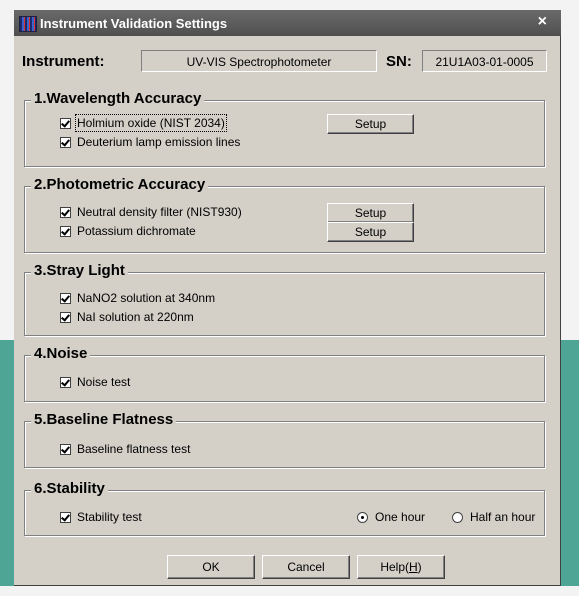 This screenshot has width=579, height=596. Describe the element at coordinates (289, 591) in the screenshot. I see `background-bottom` at that location.